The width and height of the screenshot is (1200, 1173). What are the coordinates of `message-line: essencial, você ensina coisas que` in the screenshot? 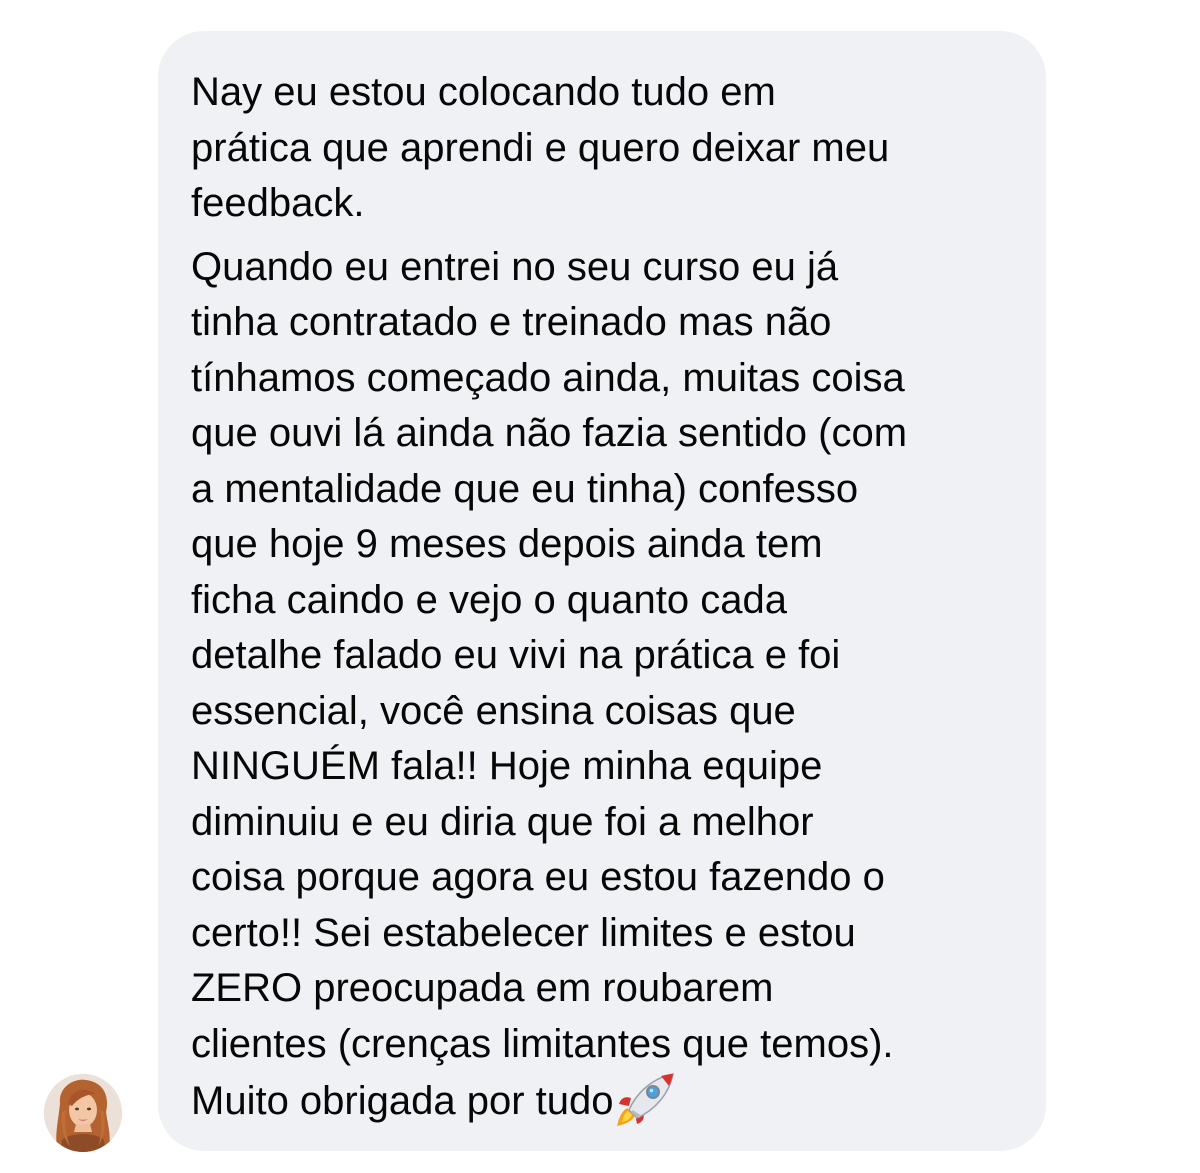 It's located at (493, 710).